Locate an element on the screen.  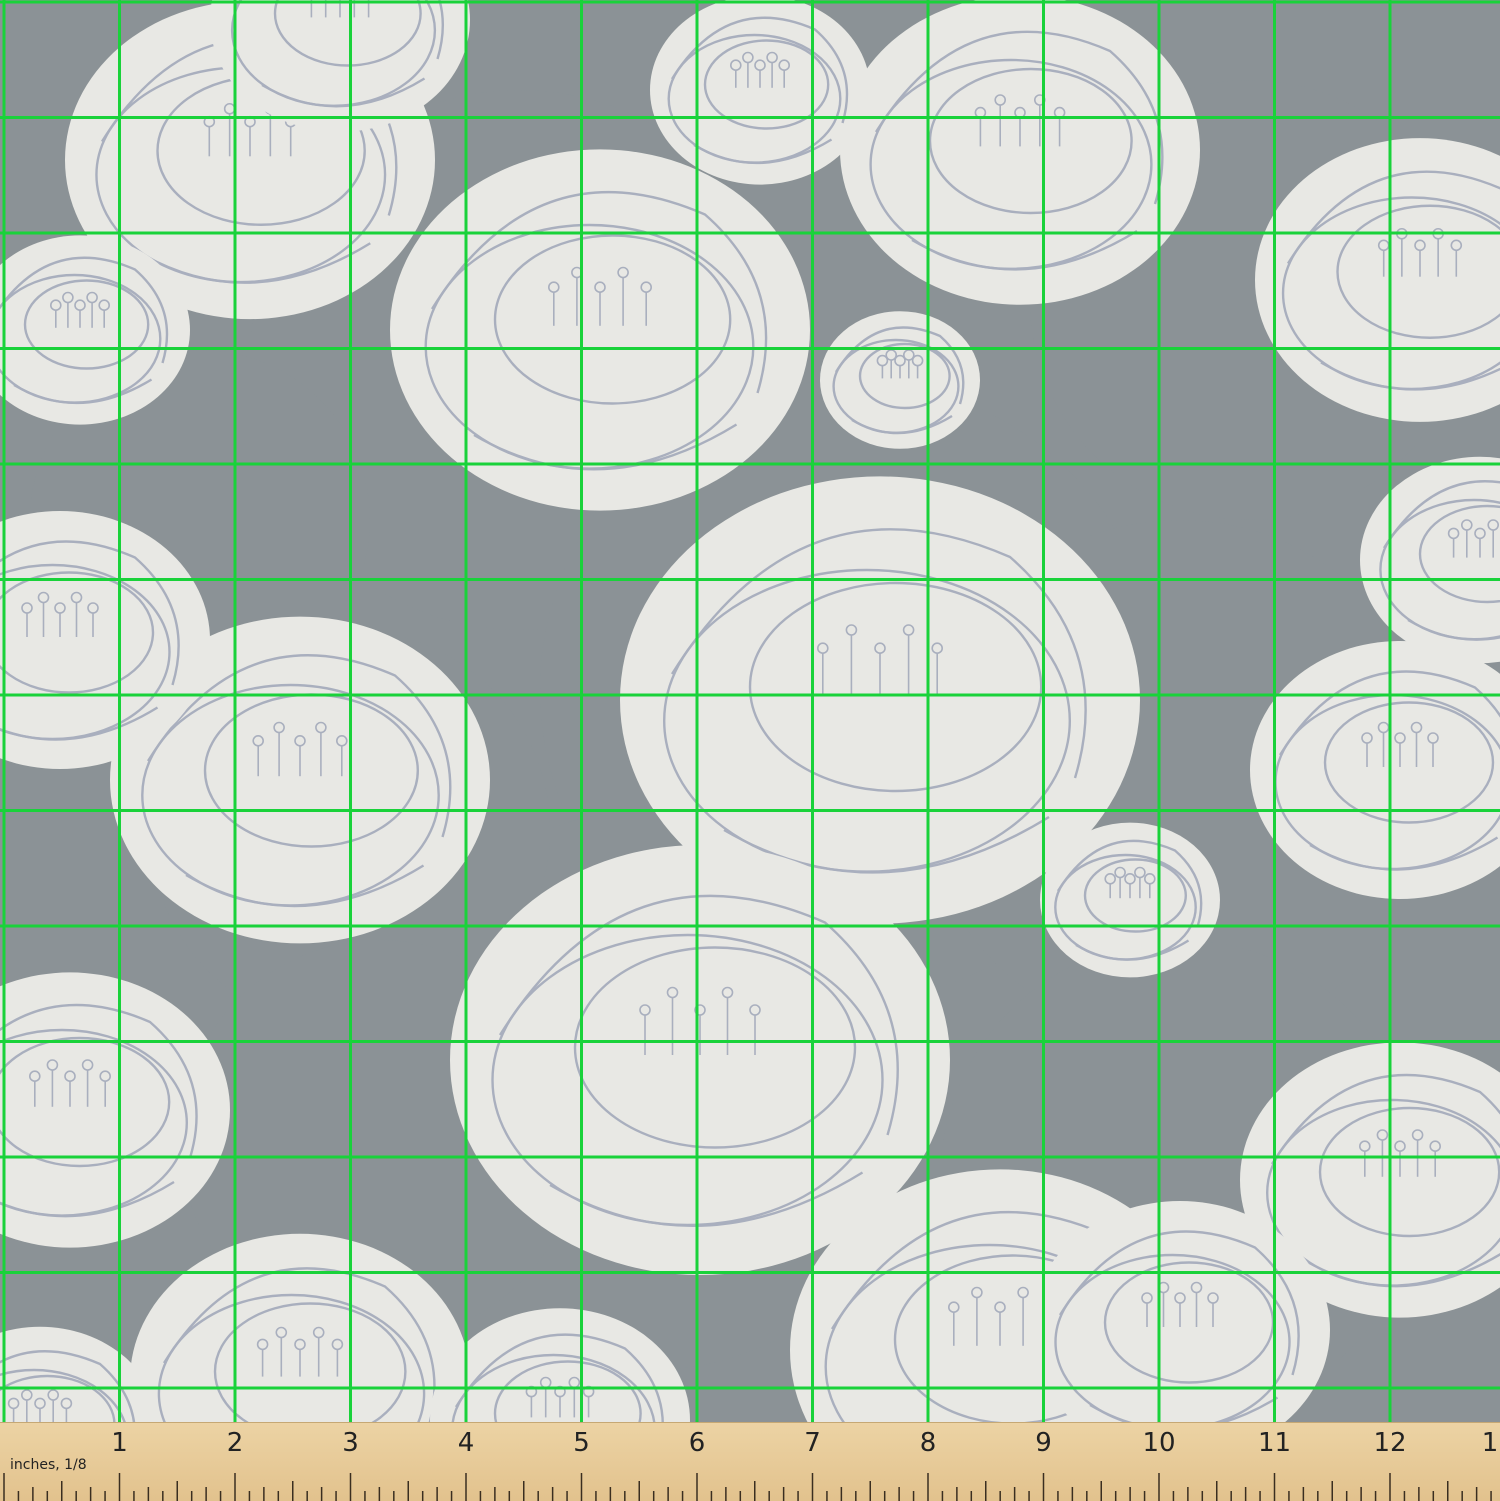
ruler-number: 11 is located at coordinates (1275, 1443).